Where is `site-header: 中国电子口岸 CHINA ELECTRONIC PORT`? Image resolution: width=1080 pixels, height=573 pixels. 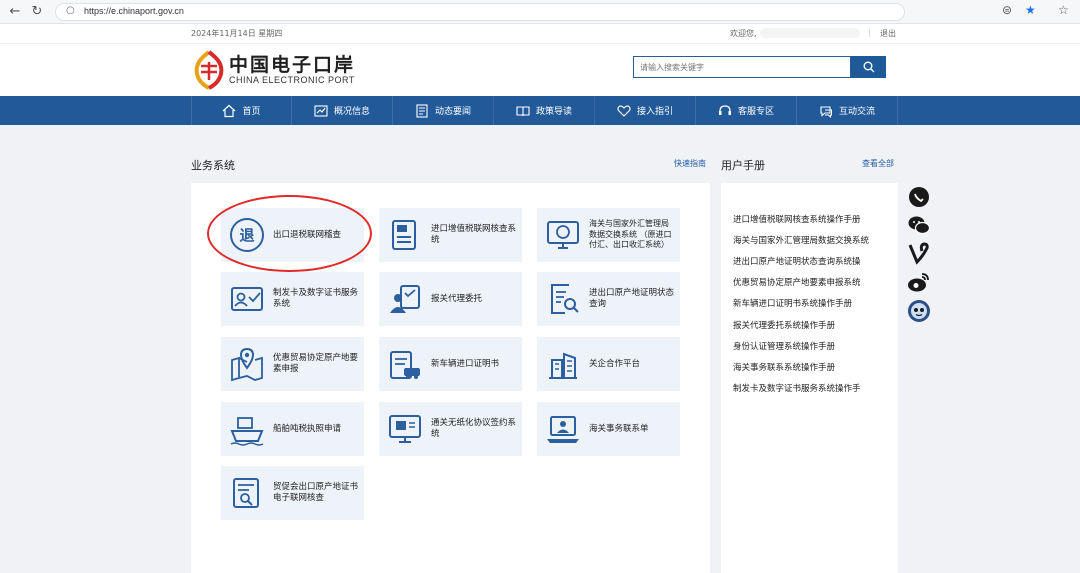 site-header: 中国电子口岸 CHINA ELECTRONIC PORT is located at coordinates (540, 70).